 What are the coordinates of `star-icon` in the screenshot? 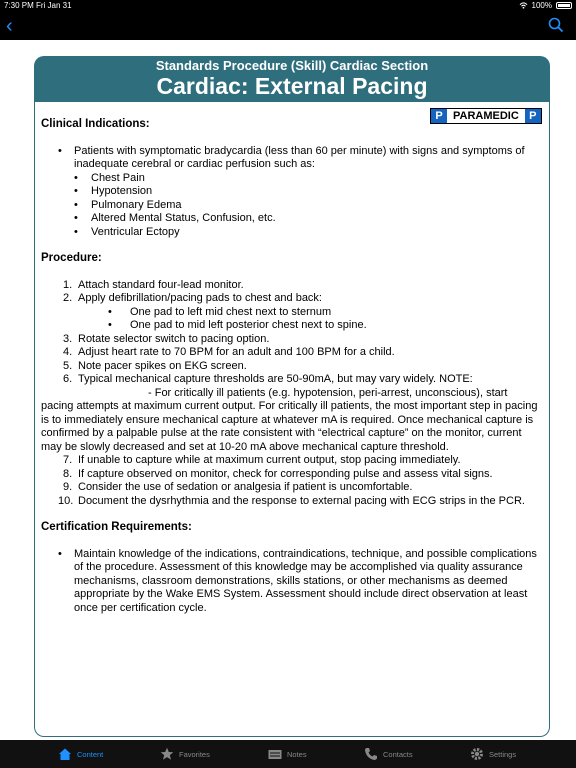 It's located at (167, 753).